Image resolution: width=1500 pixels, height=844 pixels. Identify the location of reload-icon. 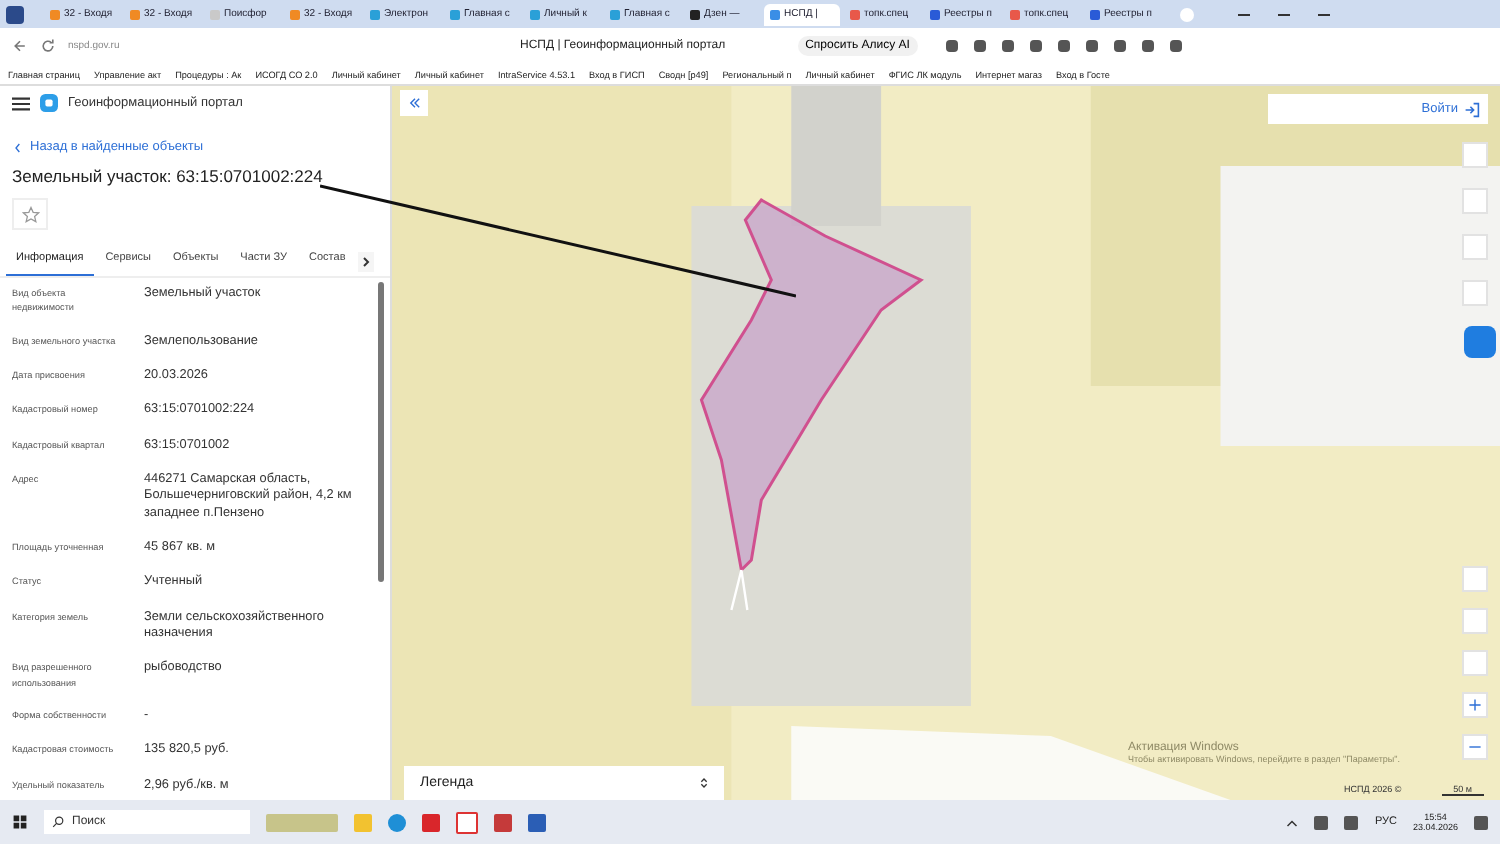
(48, 46).